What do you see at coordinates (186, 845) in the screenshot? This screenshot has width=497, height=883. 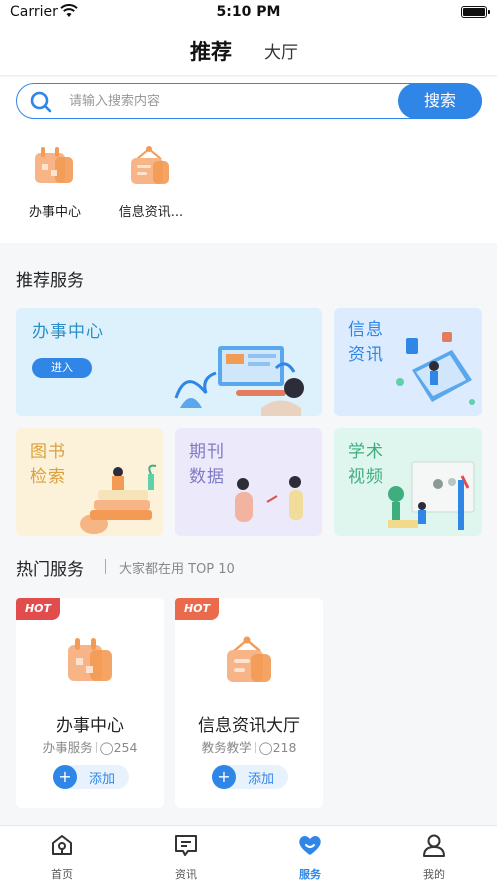 I see `news-icon` at bounding box center [186, 845].